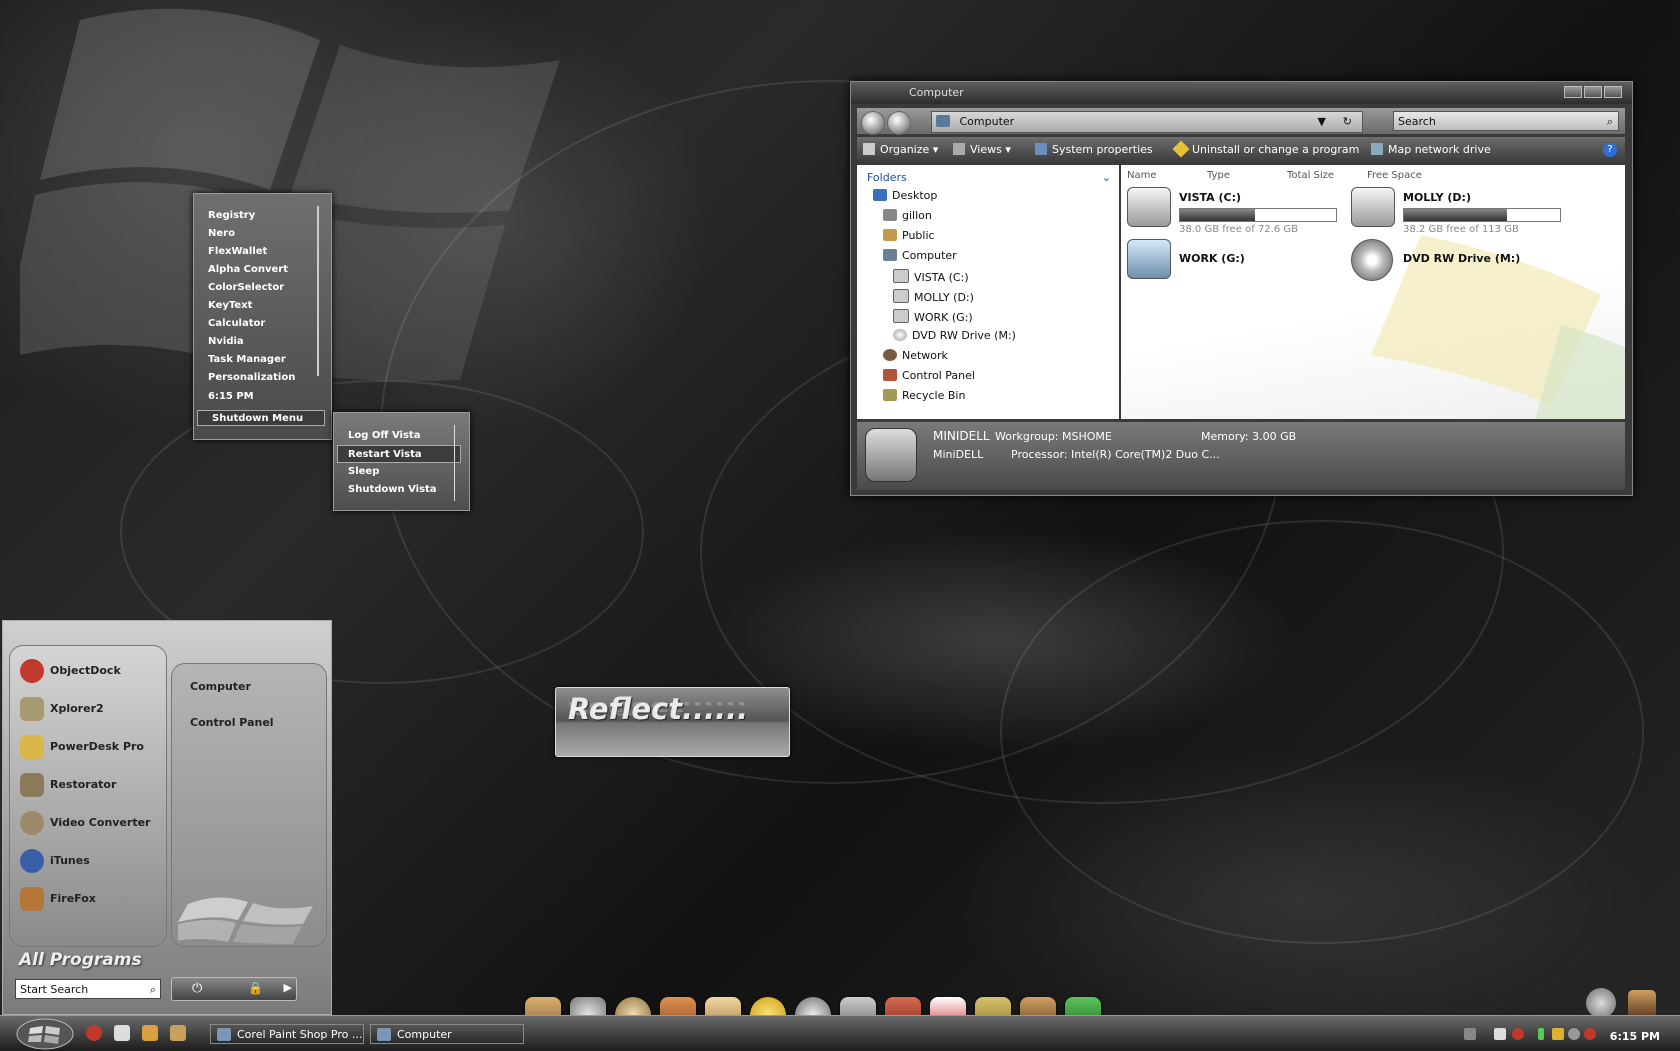 The image size is (1680, 1051). Describe the element at coordinates (1470, 1034) in the screenshot. I see `tray-arrow-icon` at that location.